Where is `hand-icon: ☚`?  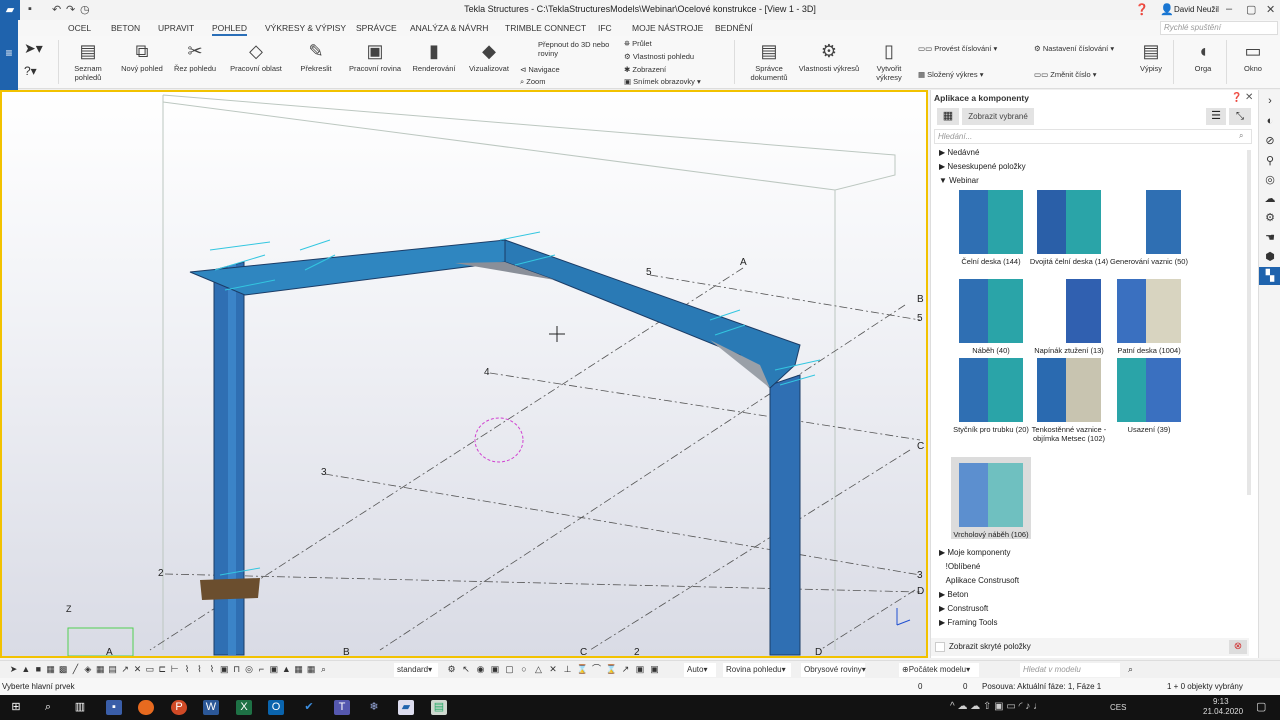
hand-icon: ☚ is located at coordinates (1269, 238).